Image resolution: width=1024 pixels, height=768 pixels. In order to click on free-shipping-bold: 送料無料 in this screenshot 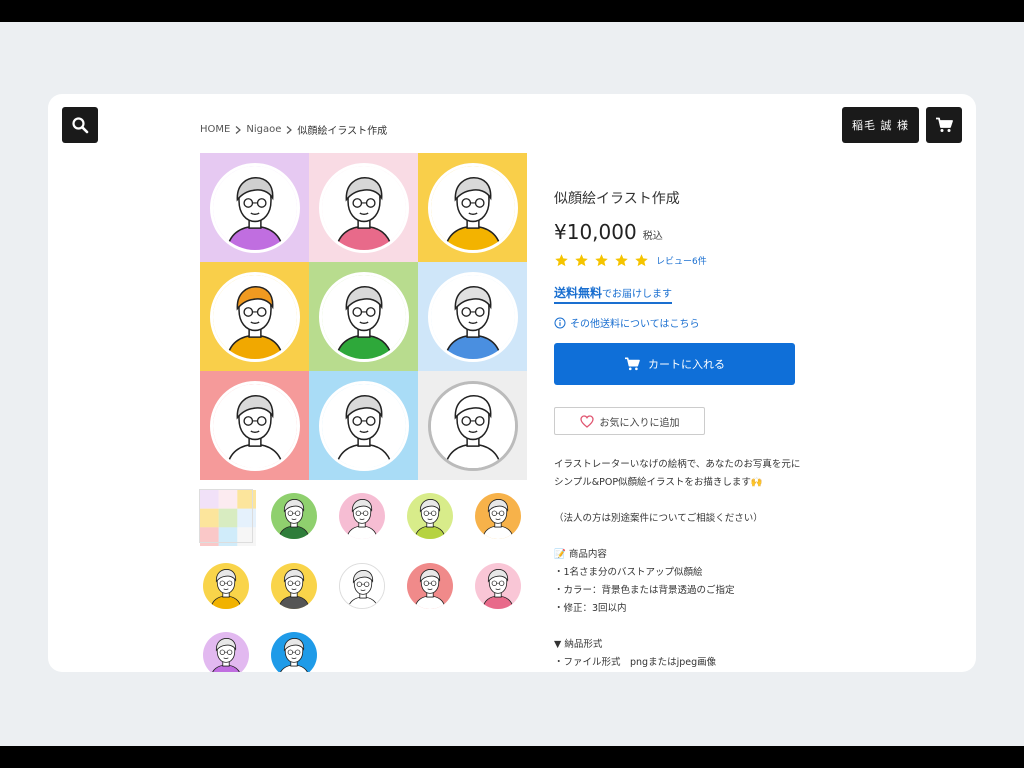, I will do `click(578, 293)`.